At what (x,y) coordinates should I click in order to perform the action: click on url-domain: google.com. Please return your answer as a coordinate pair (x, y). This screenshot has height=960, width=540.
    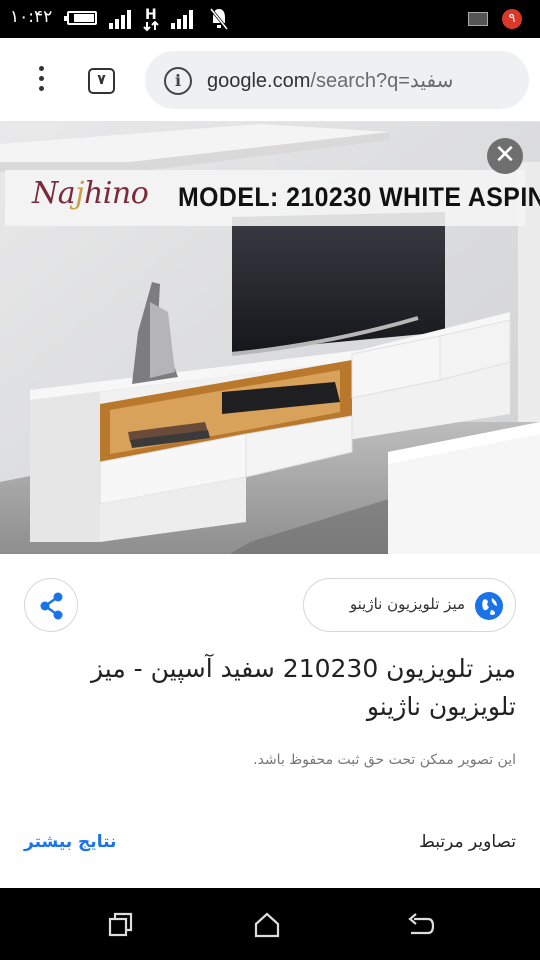
    Looking at the image, I should click on (259, 81).